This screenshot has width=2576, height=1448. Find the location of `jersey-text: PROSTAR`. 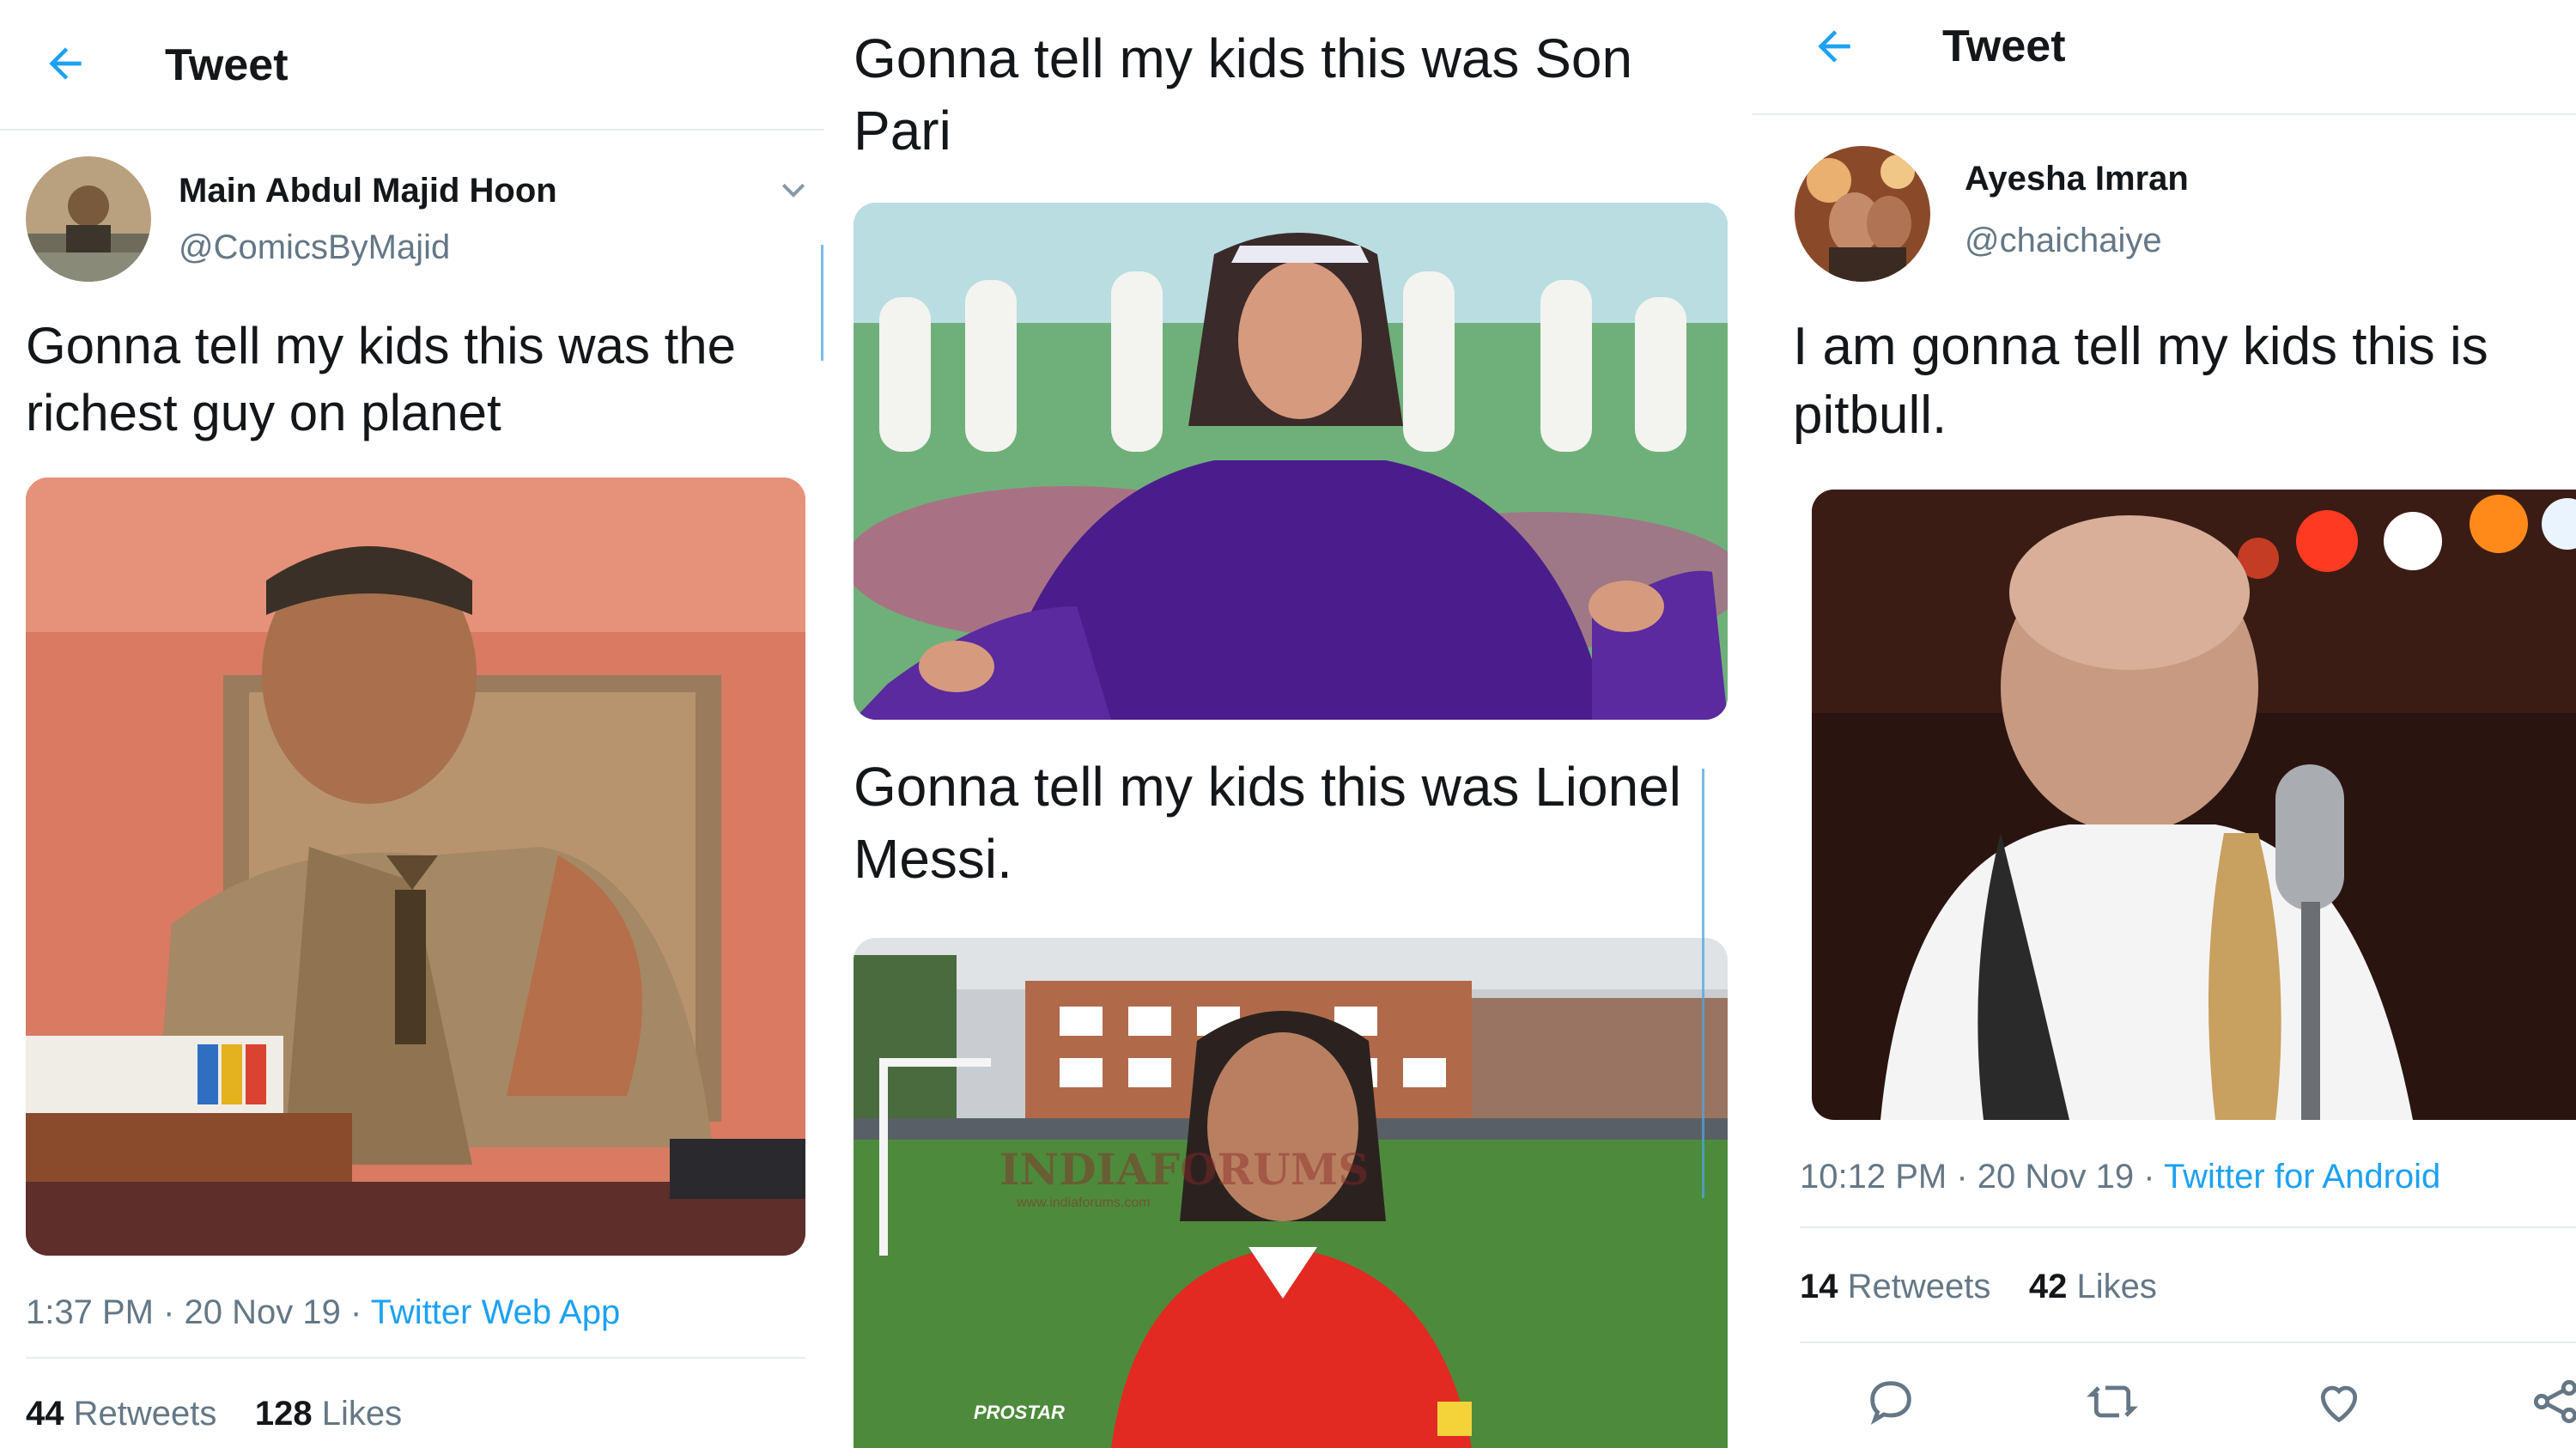

jersey-text: PROSTAR is located at coordinates (1020, 1412).